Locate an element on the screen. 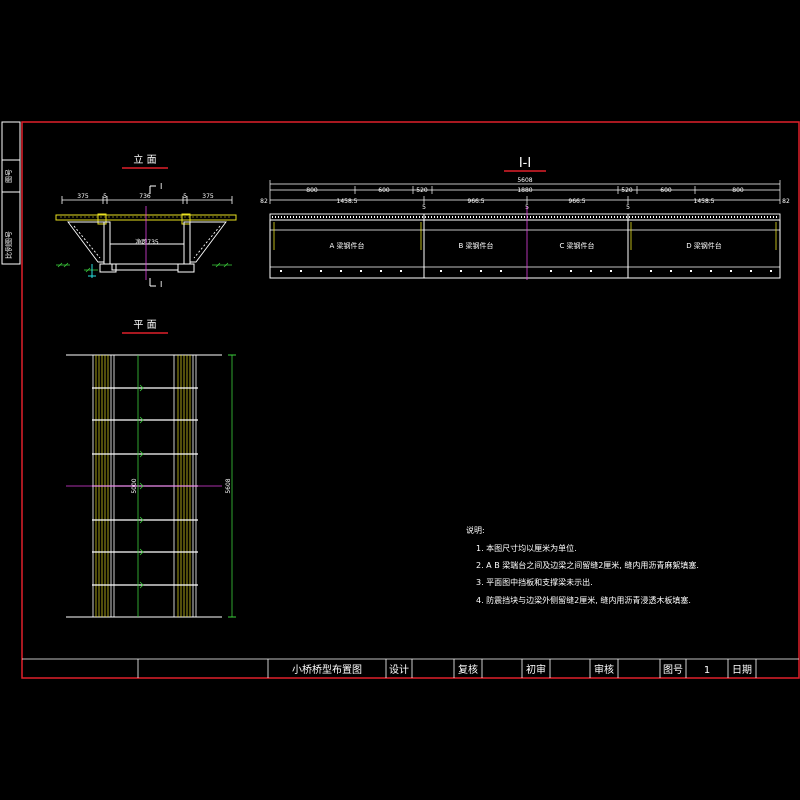 The height and width of the screenshot is (800, 800). abutments is located at coordinates (147, 247).